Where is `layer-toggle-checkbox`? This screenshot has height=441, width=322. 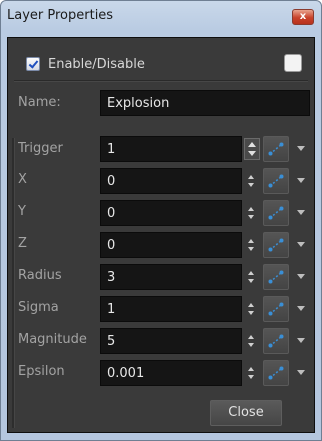
layer-toggle-checkbox is located at coordinates (293, 63).